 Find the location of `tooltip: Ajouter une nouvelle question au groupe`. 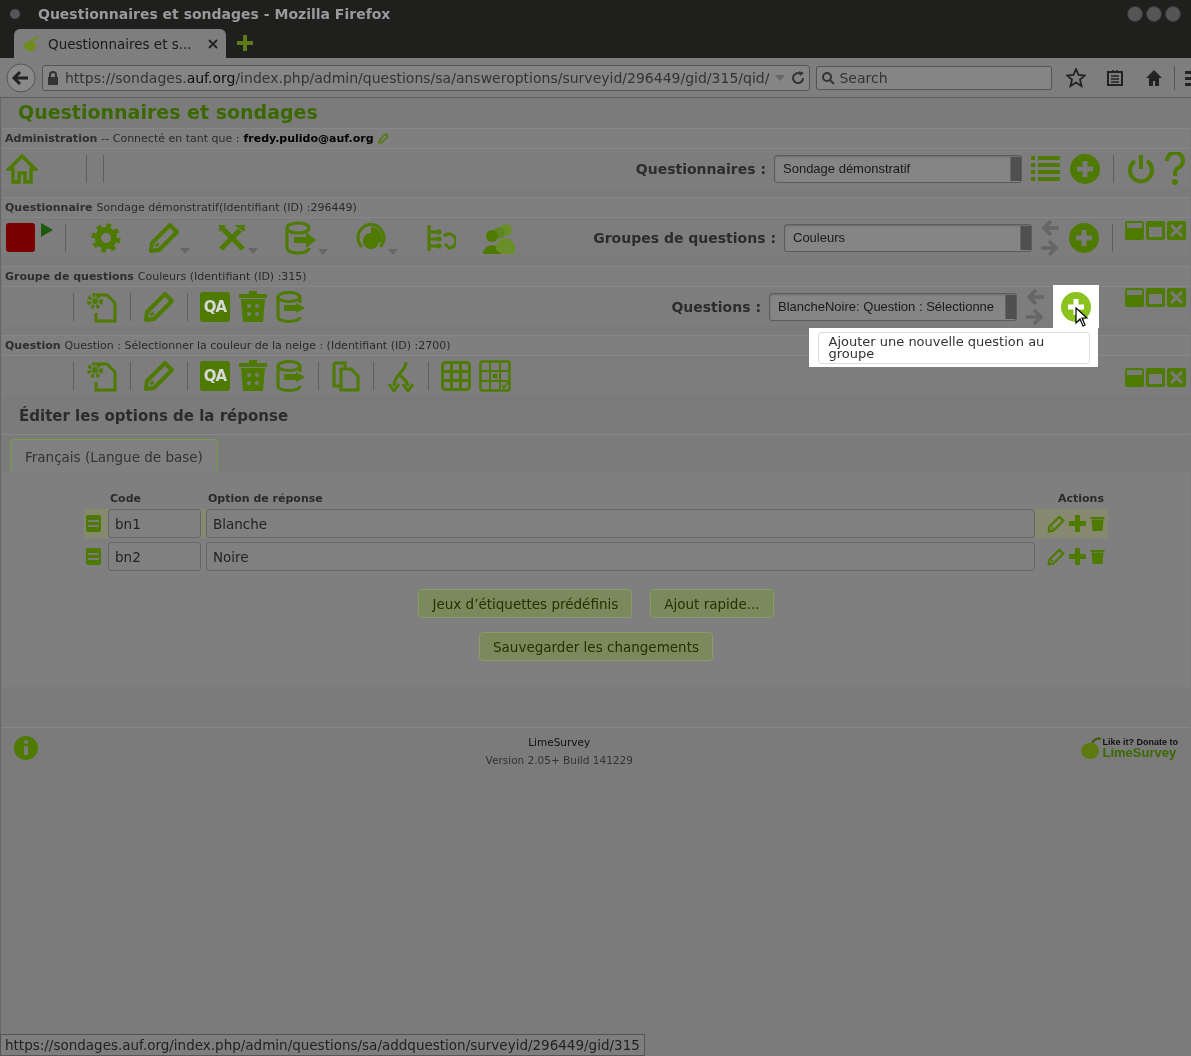

tooltip: Ajouter une nouvelle question au groupe is located at coordinates (953, 347).